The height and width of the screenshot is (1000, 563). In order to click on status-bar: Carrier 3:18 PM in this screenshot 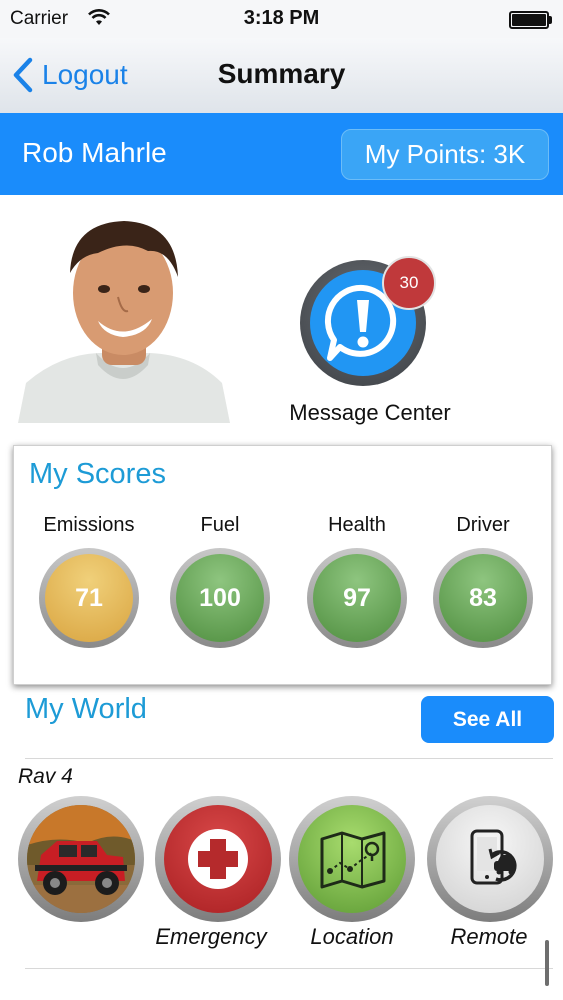, I will do `click(281, 19)`.